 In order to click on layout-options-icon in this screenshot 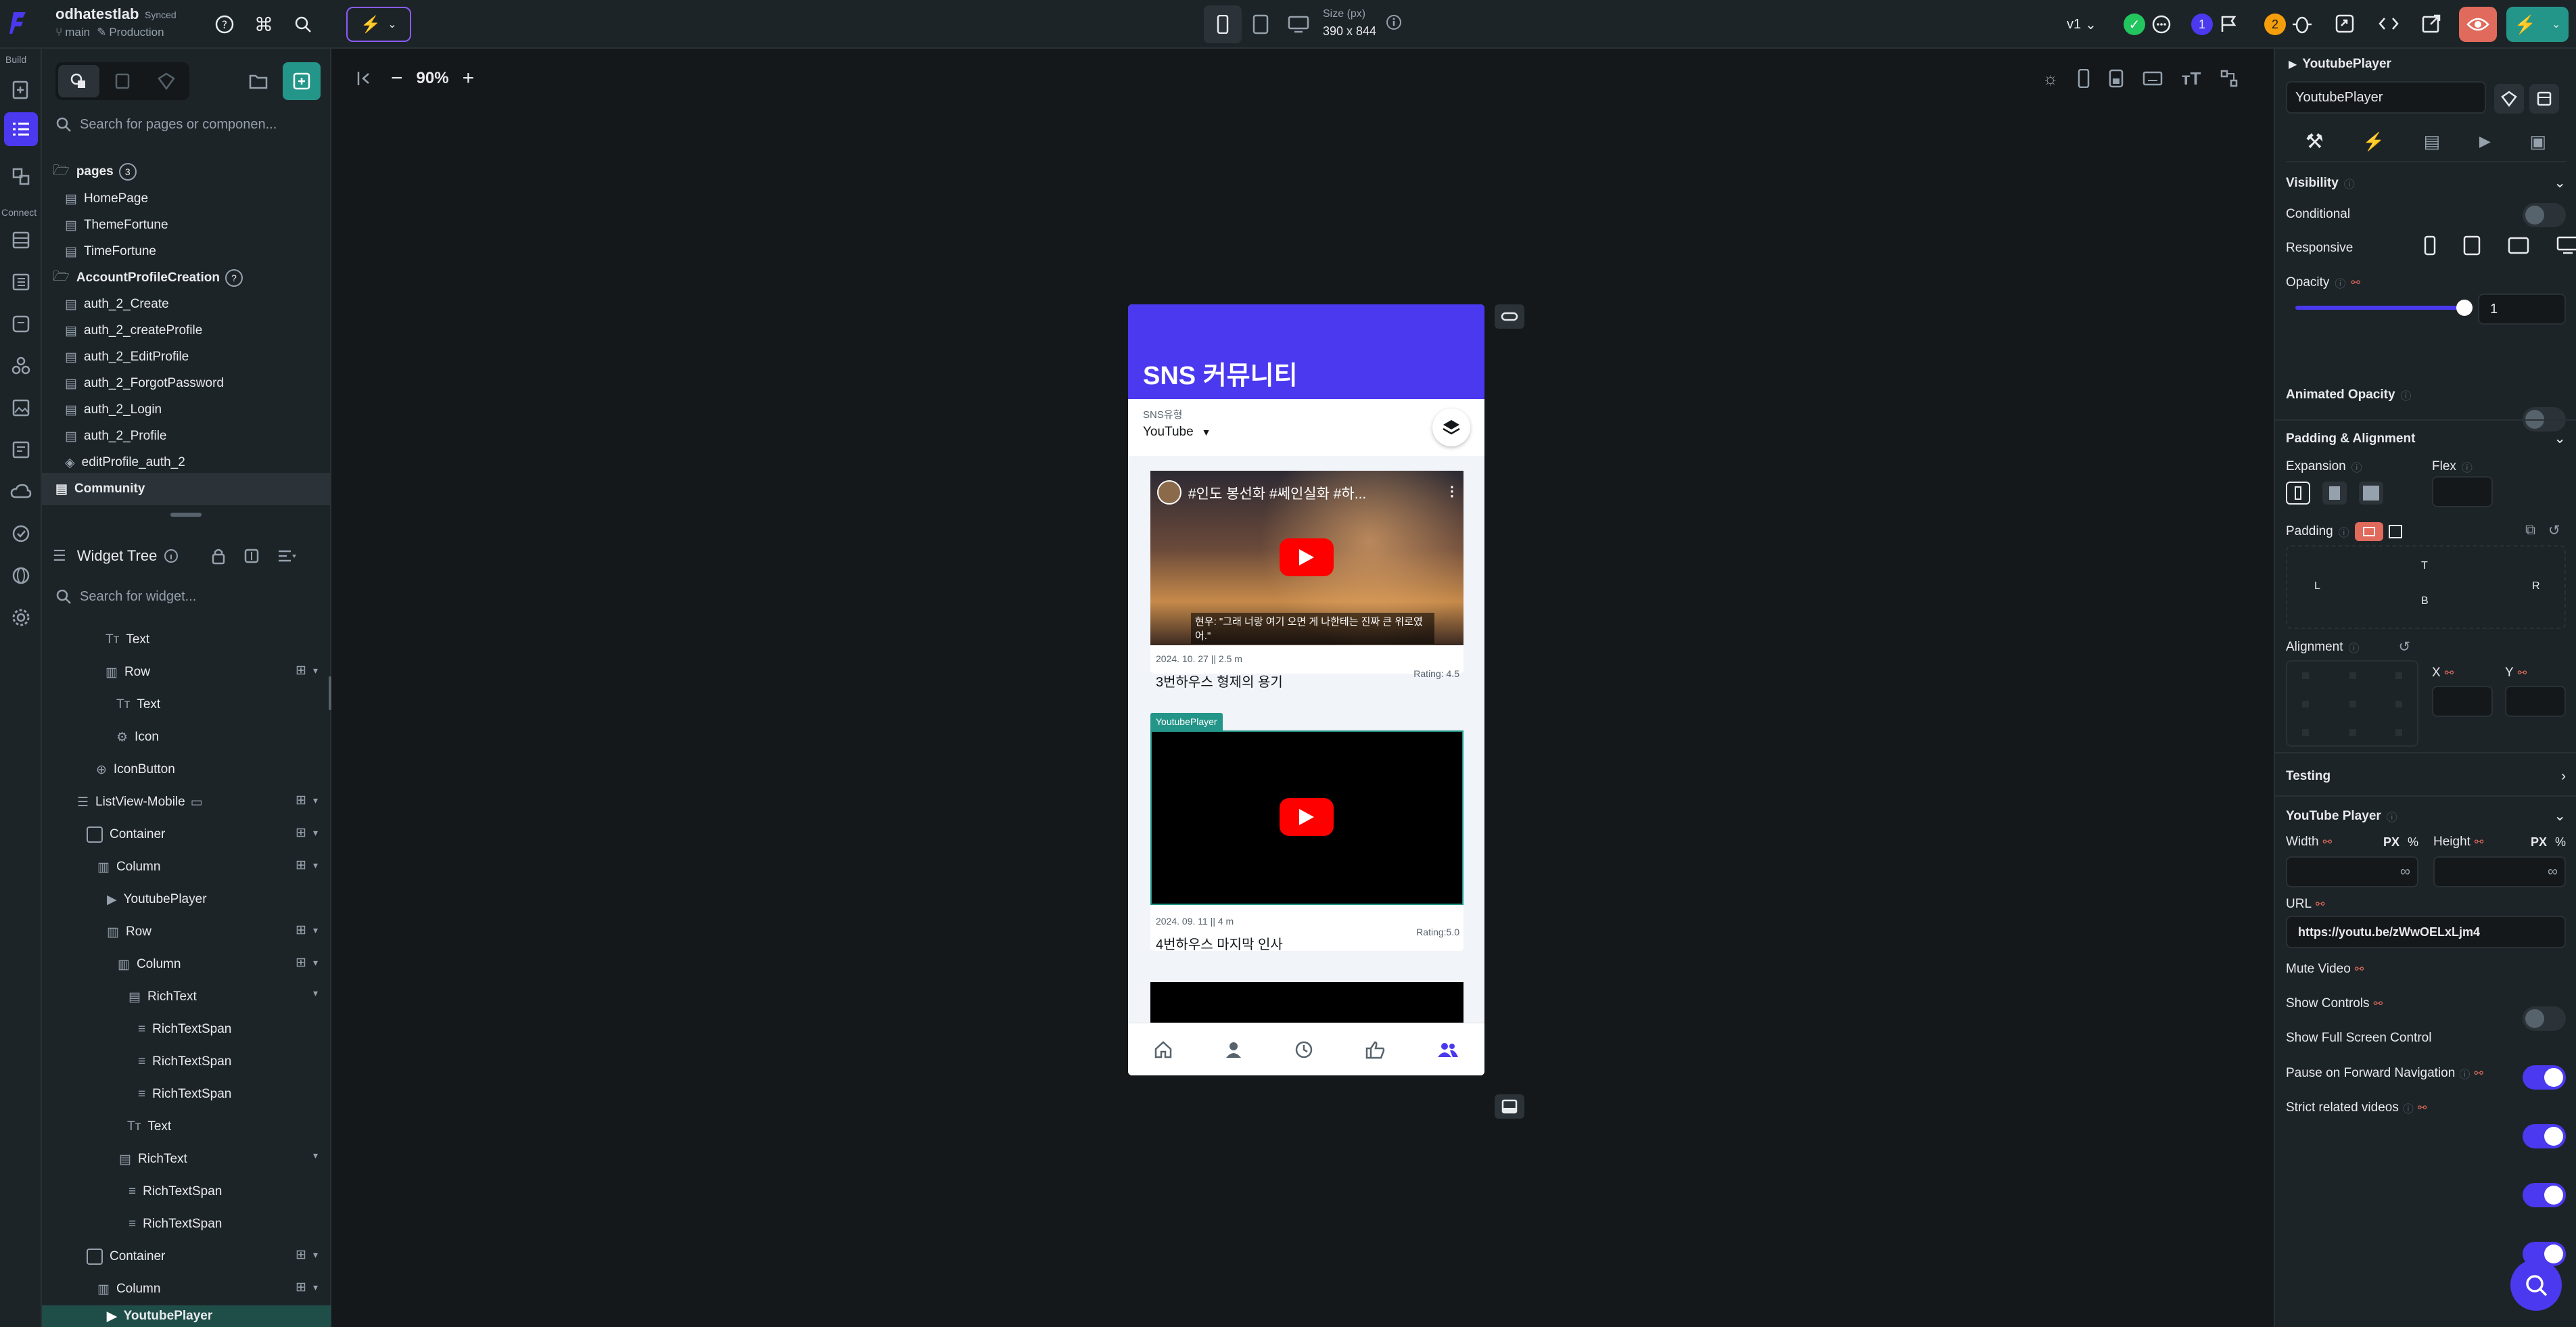, I will do `click(2229, 79)`.